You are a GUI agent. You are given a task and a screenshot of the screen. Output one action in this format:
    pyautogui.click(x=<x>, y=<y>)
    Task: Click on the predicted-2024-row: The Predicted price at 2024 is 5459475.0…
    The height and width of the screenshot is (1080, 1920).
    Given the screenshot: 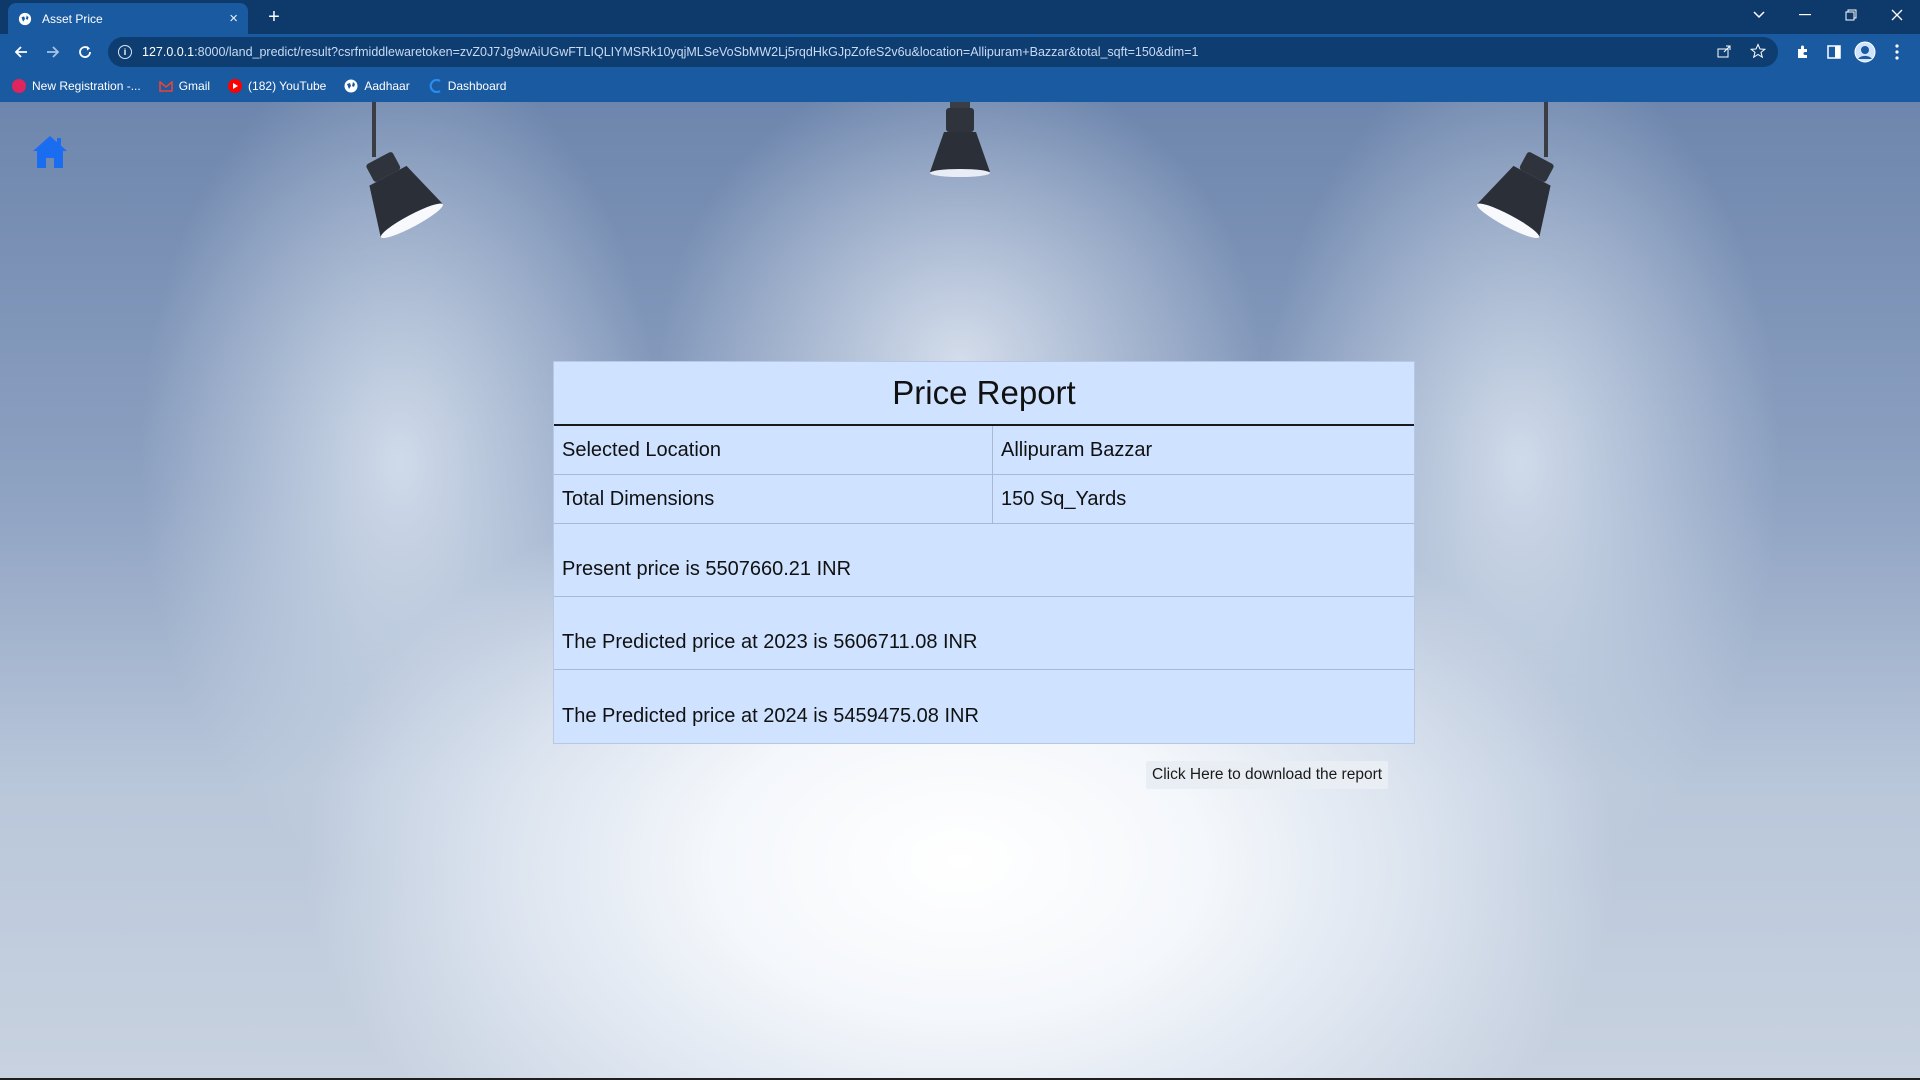 What is the action you would take?
    pyautogui.click(x=770, y=716)
    